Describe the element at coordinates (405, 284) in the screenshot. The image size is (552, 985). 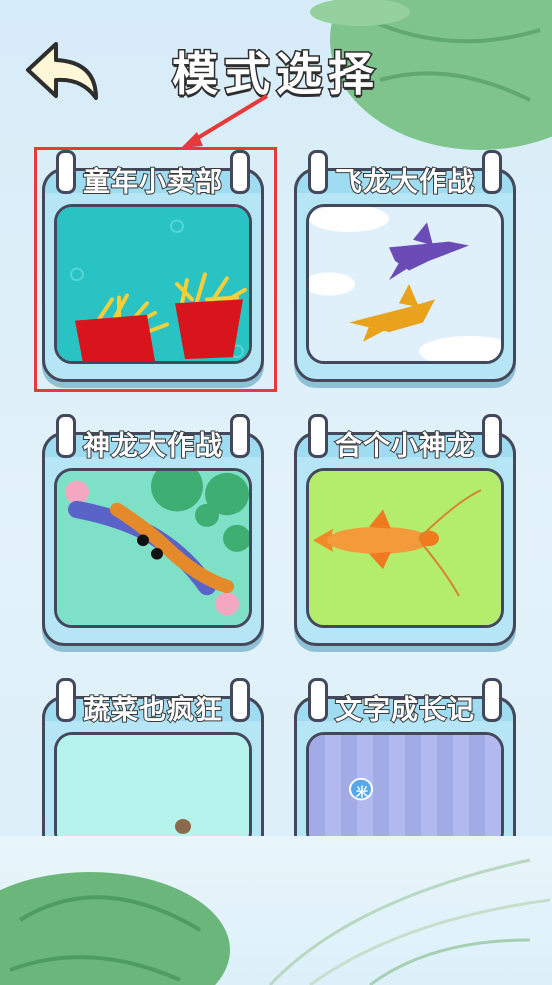
I see `flying-dragons-art` at that location.